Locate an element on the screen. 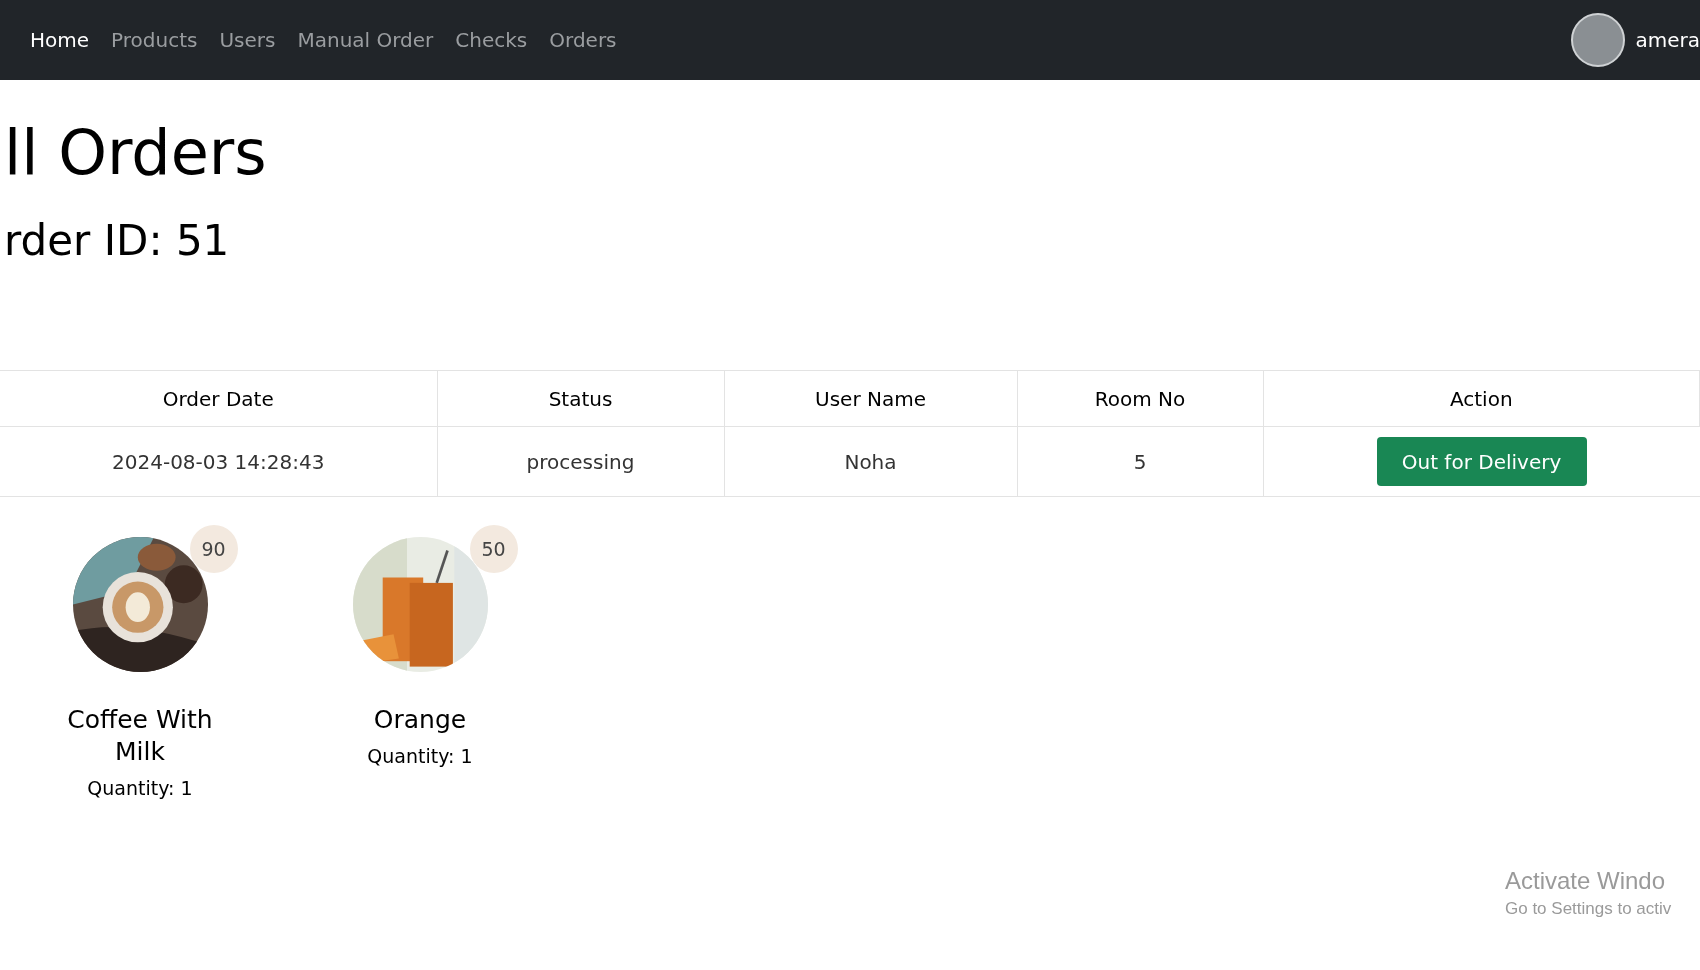 Image resolution: width=1700 pixels, height=970 pixels. column-header: Status is located at coordinates (580, 398).